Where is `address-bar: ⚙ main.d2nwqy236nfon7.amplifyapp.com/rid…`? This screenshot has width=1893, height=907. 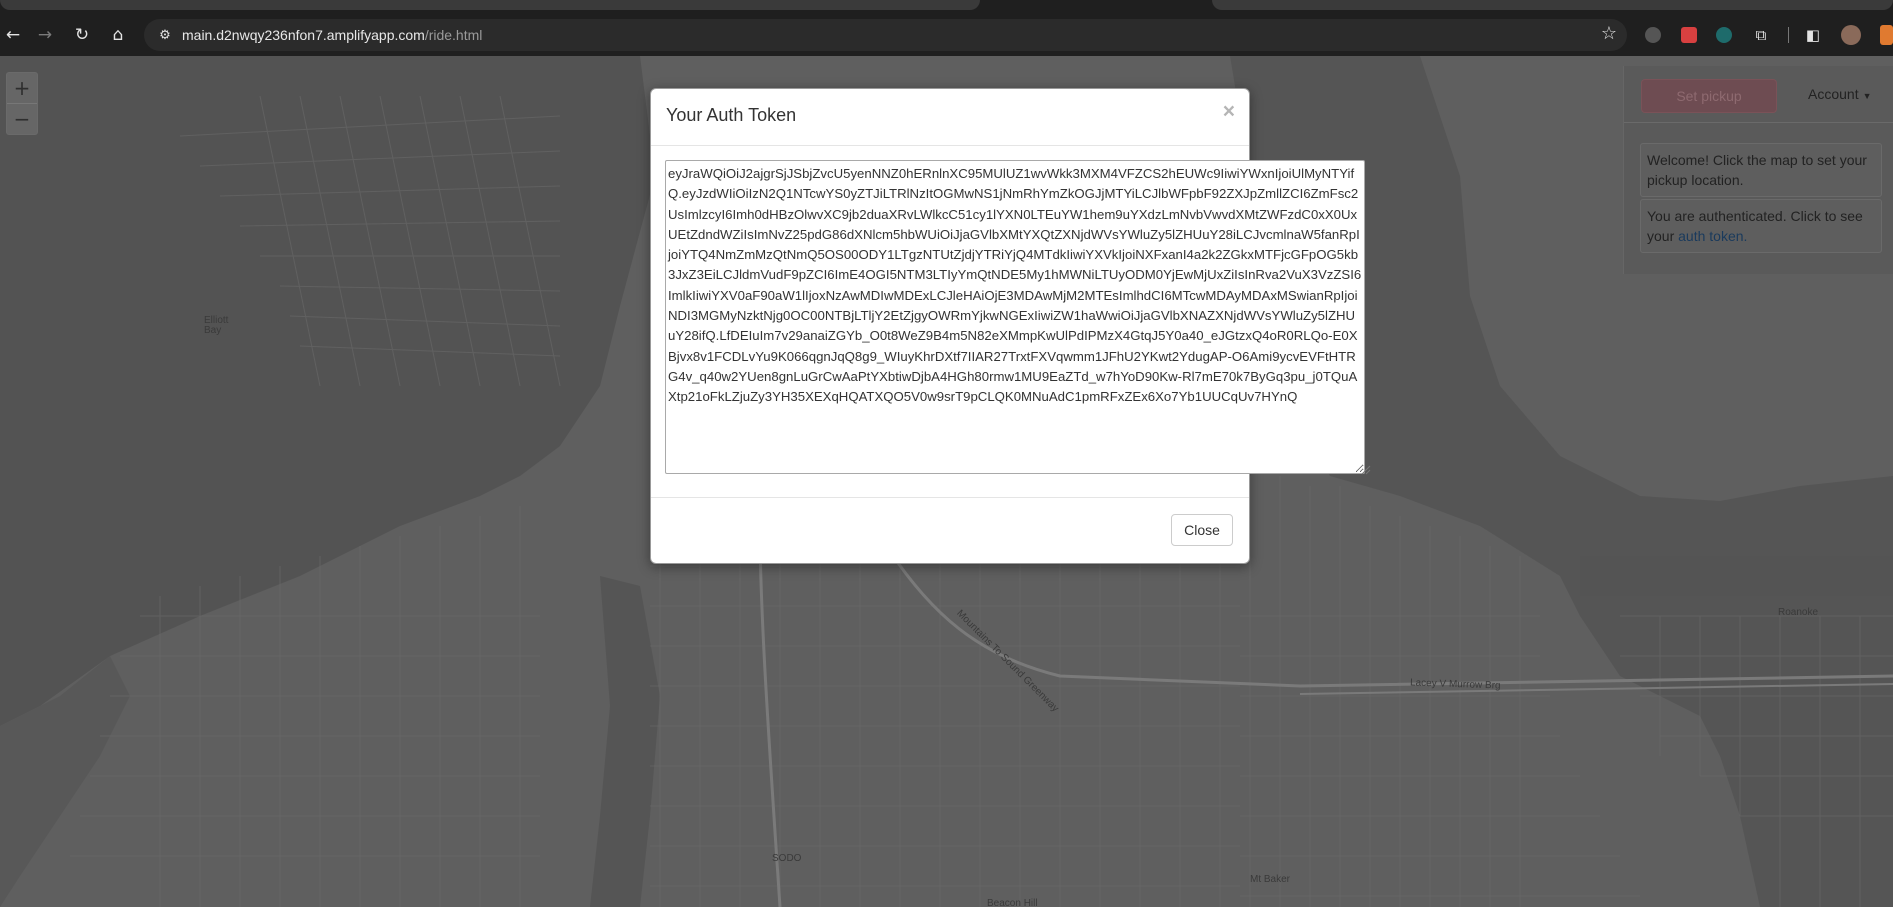 address-bar: ⚙ main.d2nwqy236nfon7.amplifyapp.com/rid… is located at coordinates (885, 35).